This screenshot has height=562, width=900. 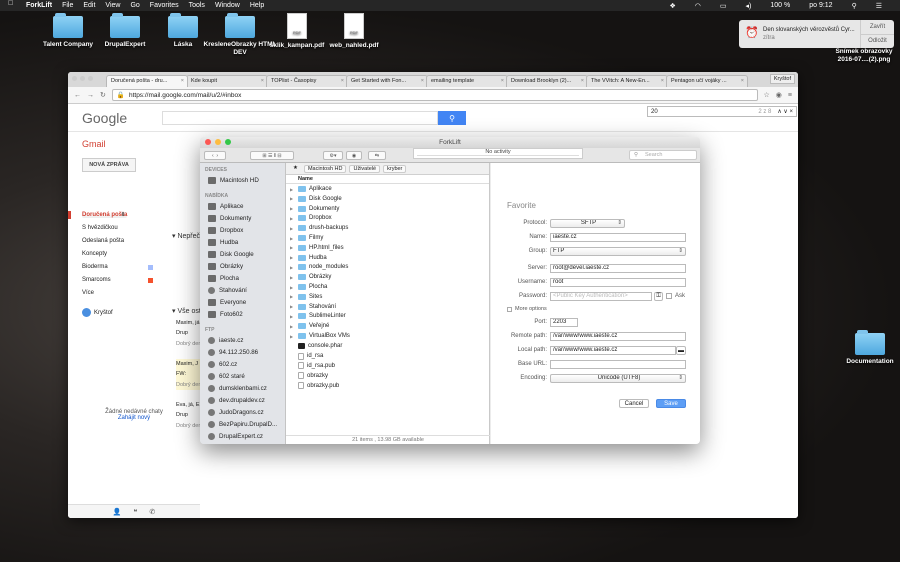 I want to click on favorite-star-icon: ★, so click(x=295, y=169).